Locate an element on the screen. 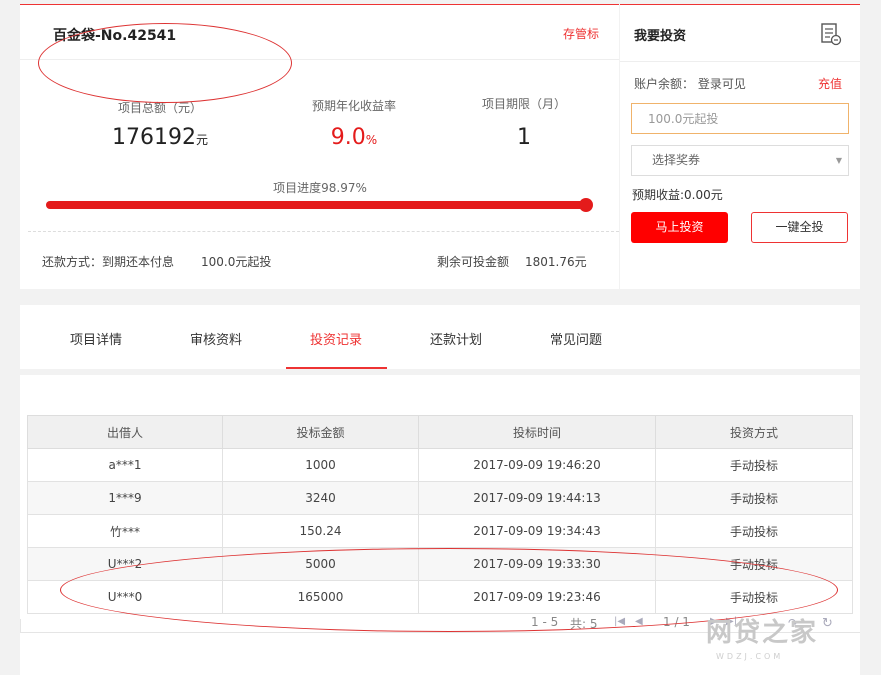 Image resolution: width=881 pixels, height=675 pixels. invest-all-button: 一键全投 is located at coordinates (799, 227).